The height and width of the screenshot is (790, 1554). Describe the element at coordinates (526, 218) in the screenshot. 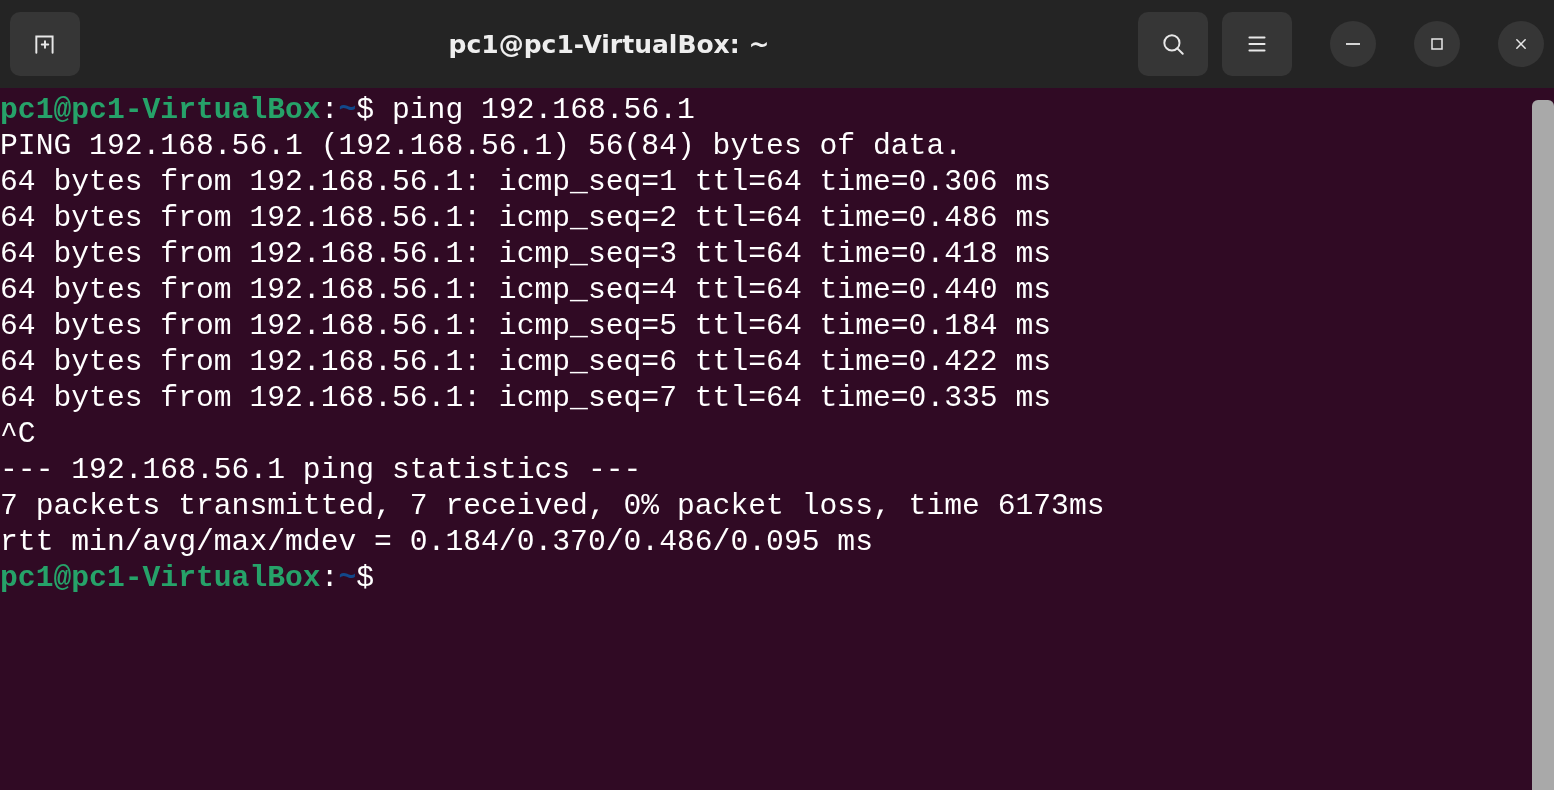

I see `output-line: 64 bytes from 192.168.56.1: icmp_seq=2 ttl=64 time=0.486 ms` at that location.